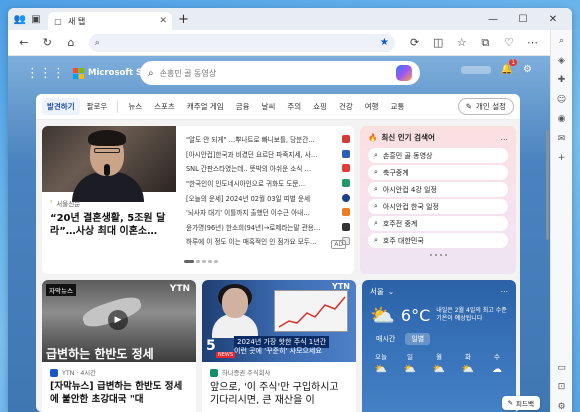  What do you see at coordinates (562, 119) in the screenshot?
I see `sidebar-office-icon: ◉` at bounding box center [562, 119].